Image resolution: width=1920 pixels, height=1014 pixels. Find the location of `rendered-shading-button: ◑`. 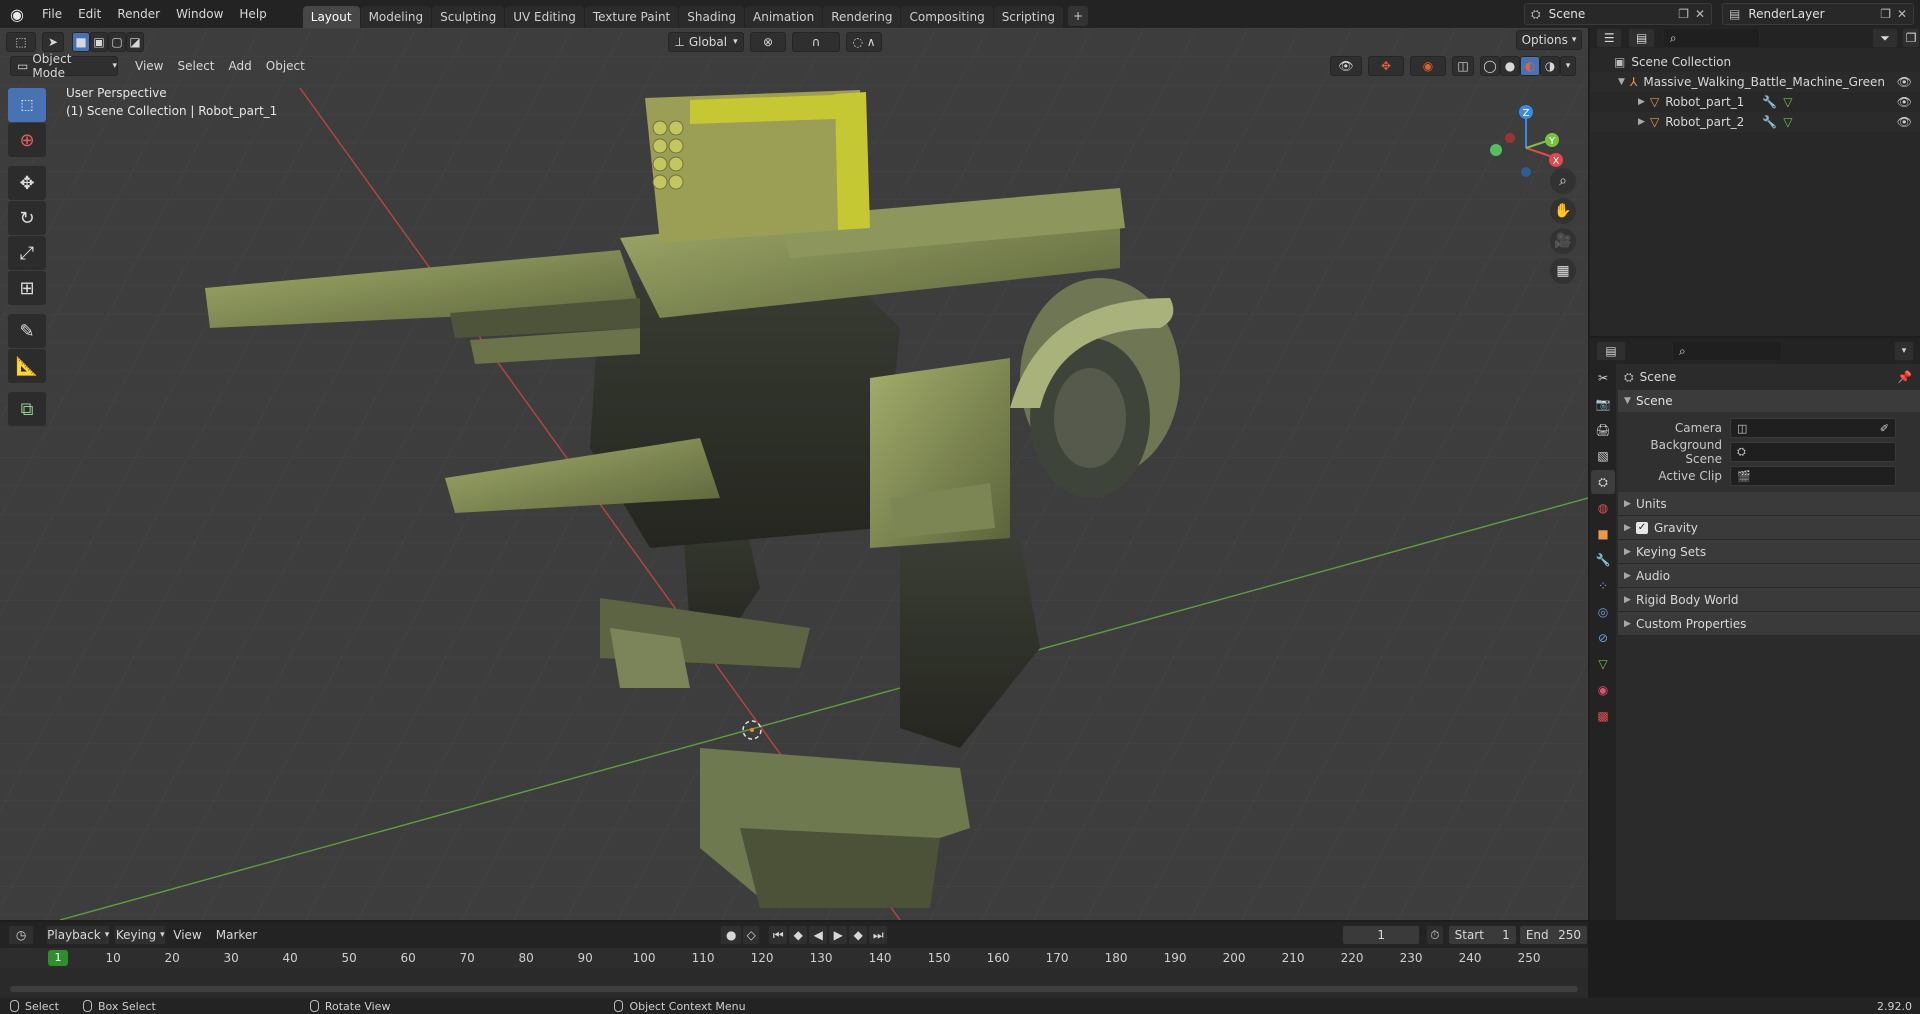

rendered-shading-button: ◑ is located at coordinates (1550, 66).